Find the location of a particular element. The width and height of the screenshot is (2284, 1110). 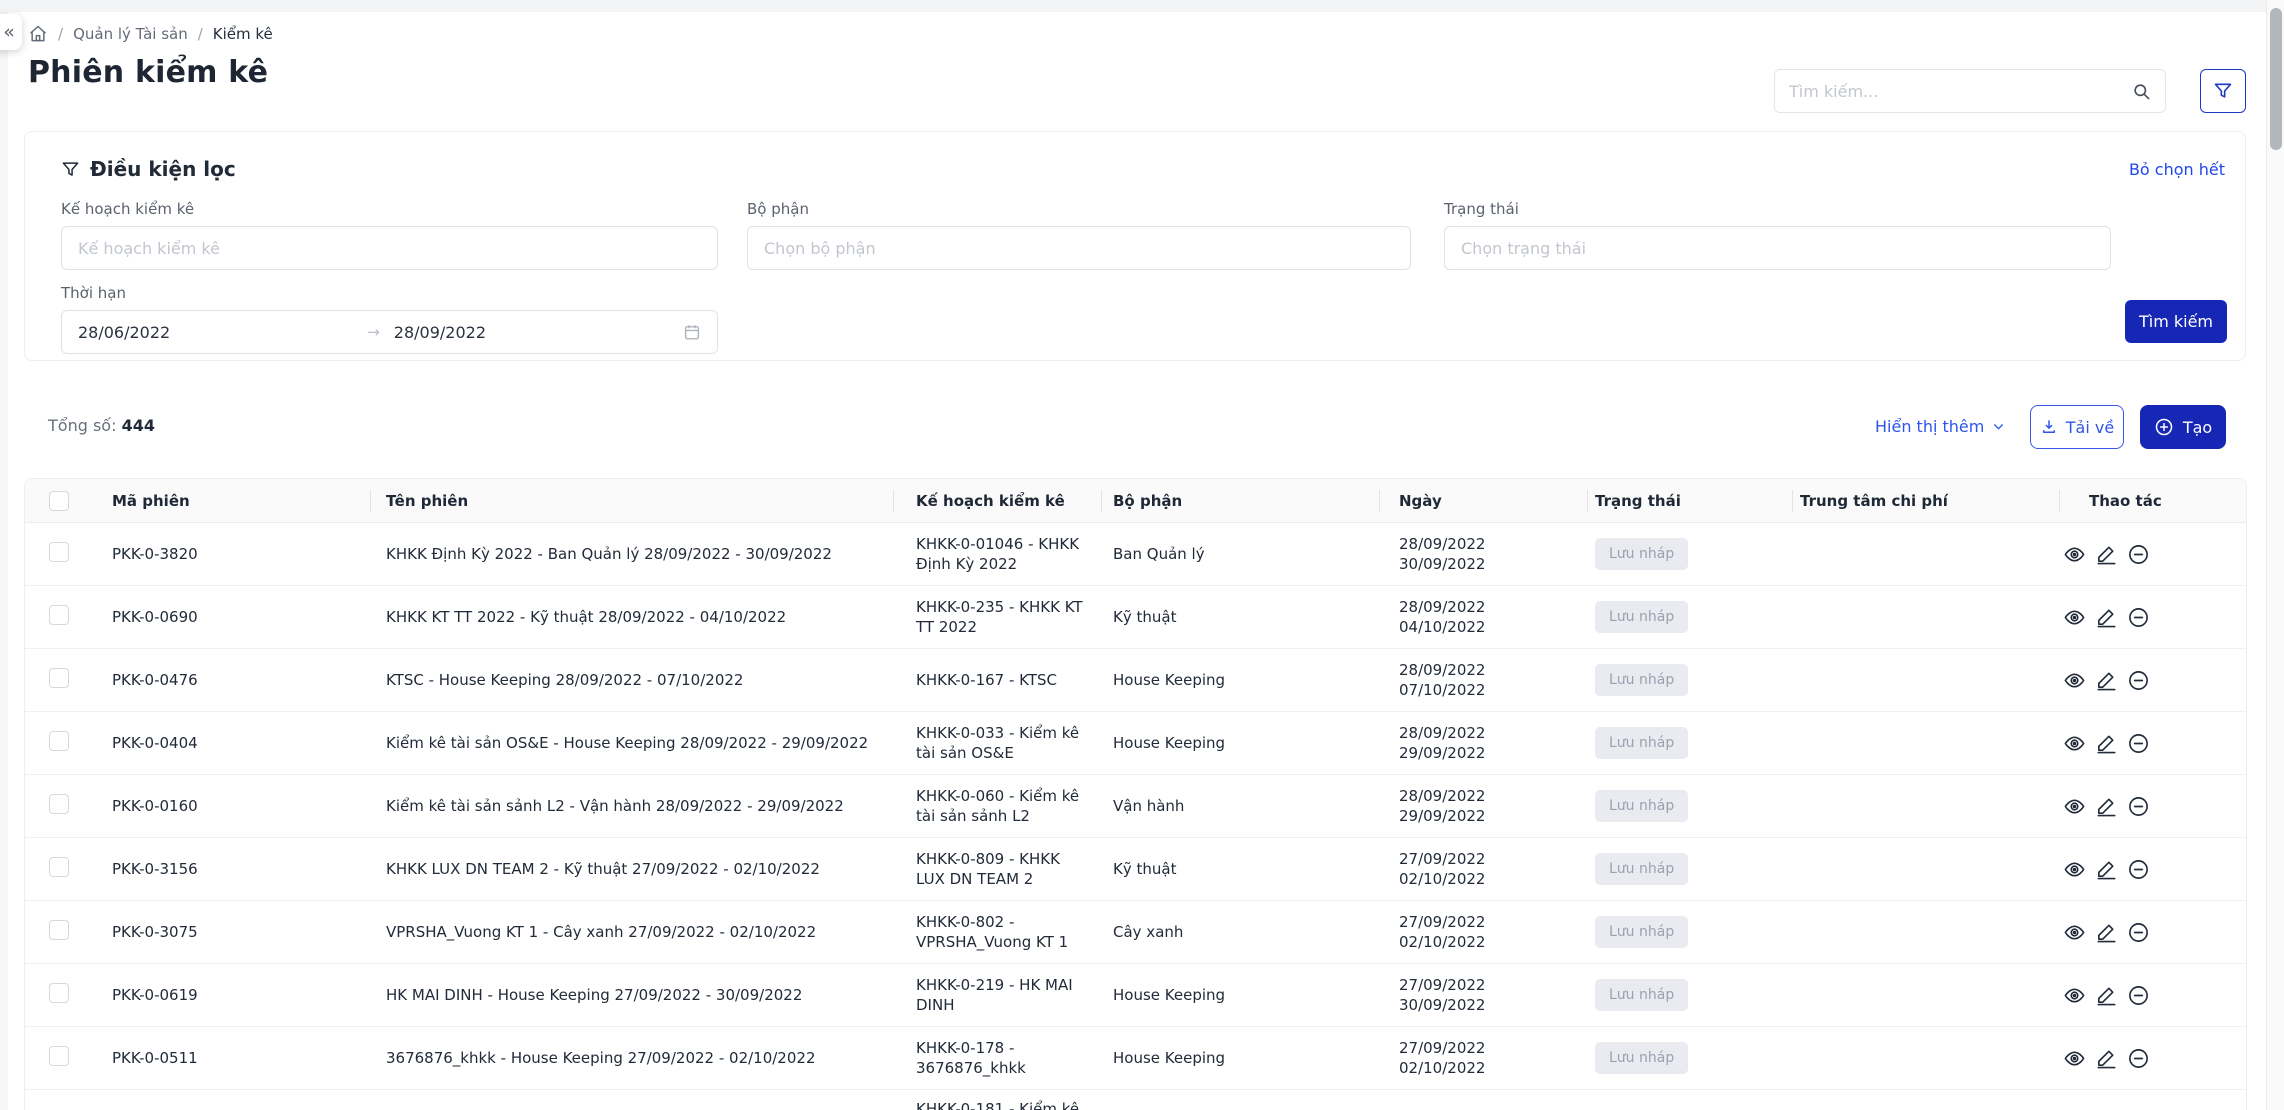

breadcrumb-item-kiem-ke: Kiểm kê is located at coordinates (243, 34).